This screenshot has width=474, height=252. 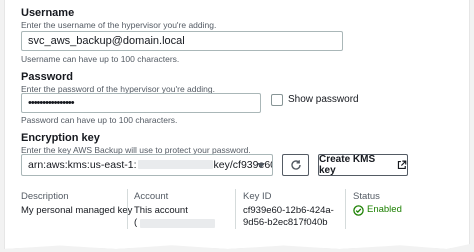 I want to click on username-label: Username, so click(x=48, y=13).